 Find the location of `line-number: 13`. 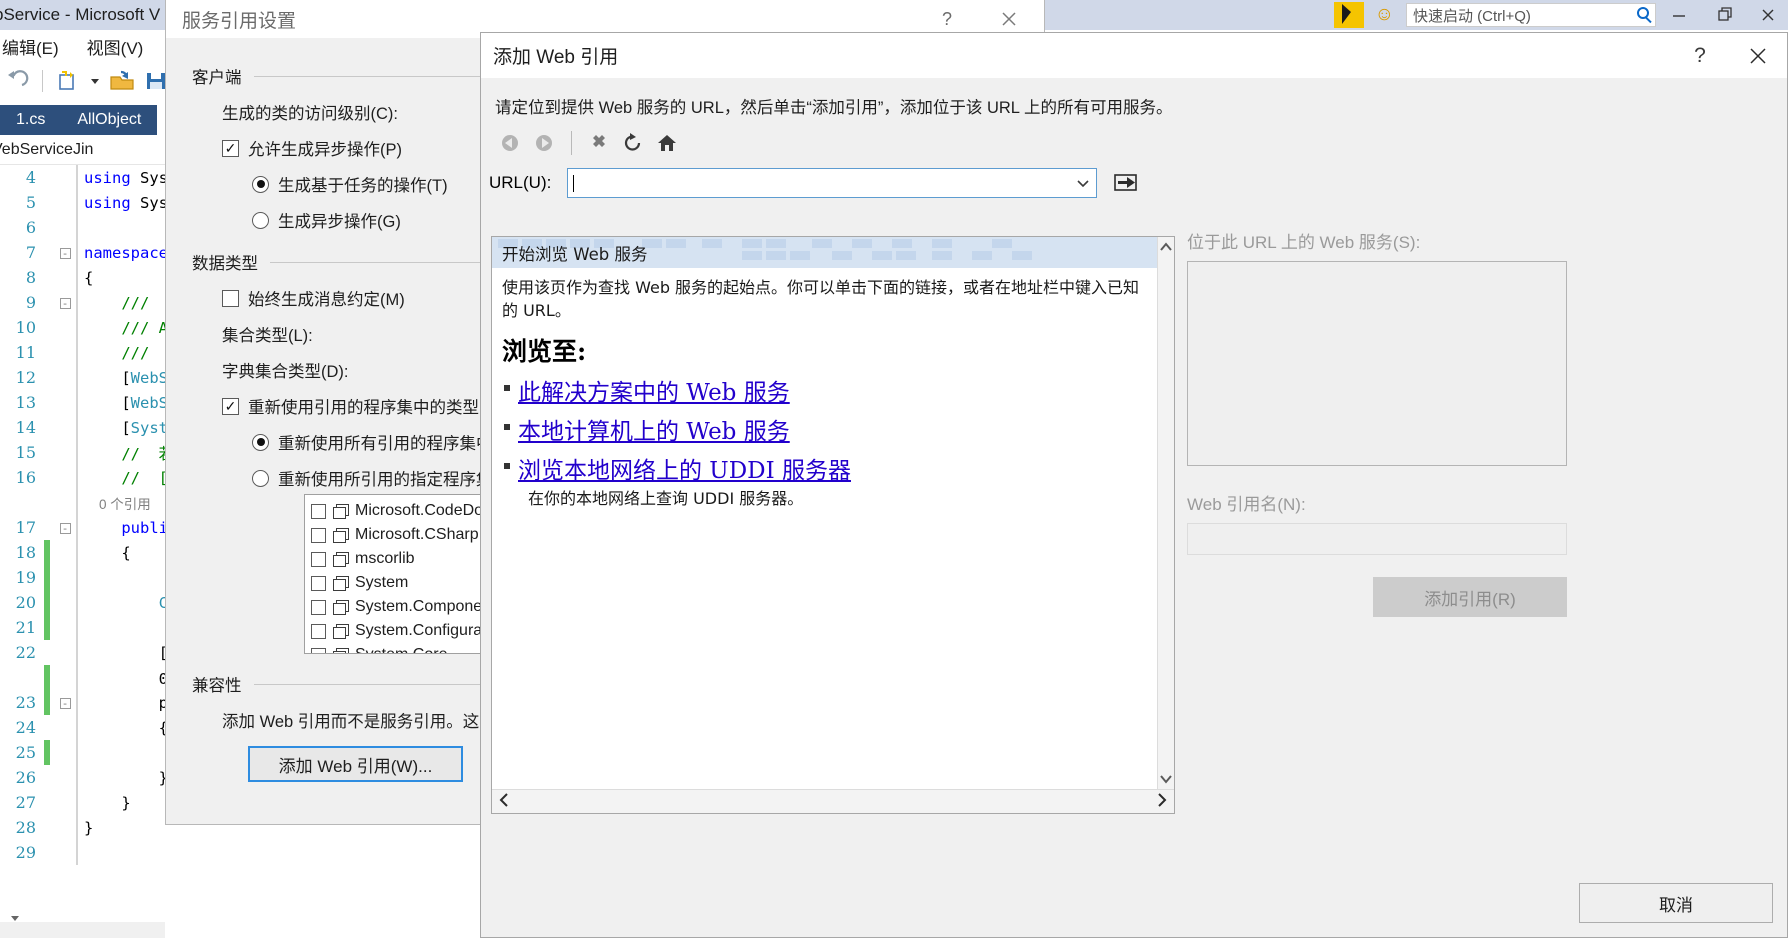

line-number: 13 is located at coordinates (25, 402).